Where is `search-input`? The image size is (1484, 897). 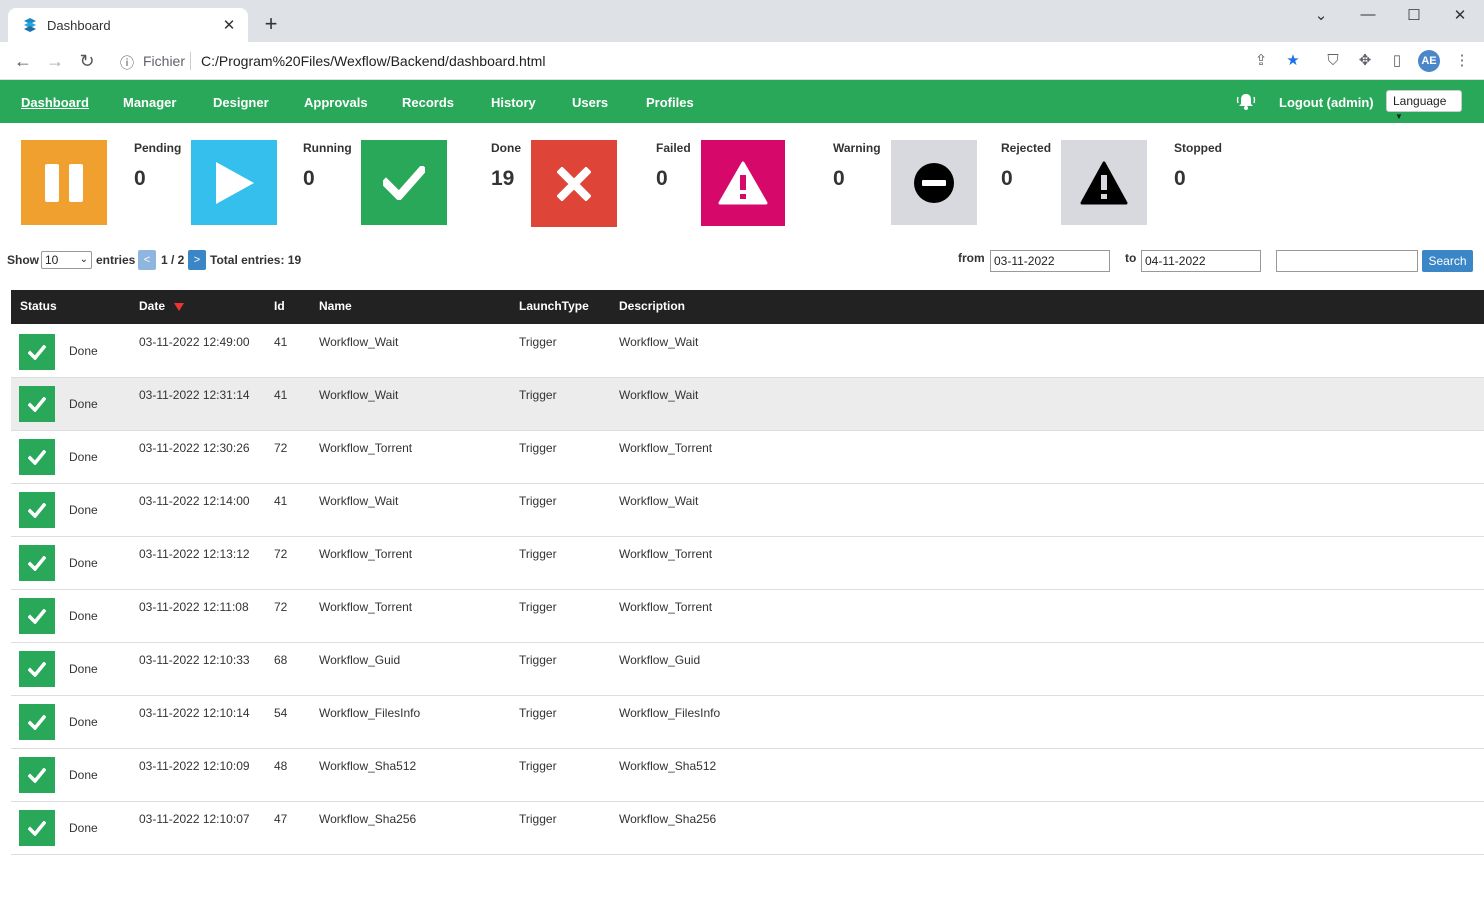
search-input is located at coordinates (1347, 261).